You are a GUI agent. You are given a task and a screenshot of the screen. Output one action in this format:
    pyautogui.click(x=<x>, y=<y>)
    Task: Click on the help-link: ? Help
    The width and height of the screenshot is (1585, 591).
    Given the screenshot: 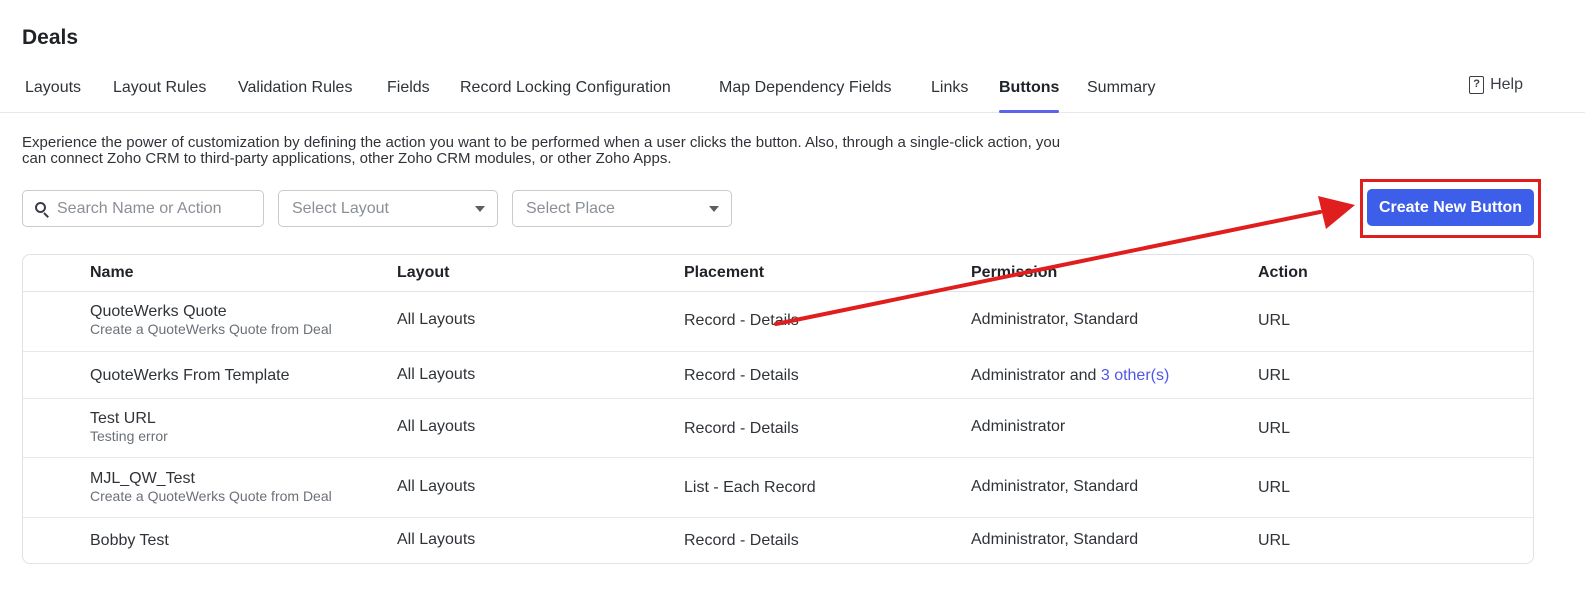 What is the action you would take?
    pyautogui.click(x=1496, y=85)
    